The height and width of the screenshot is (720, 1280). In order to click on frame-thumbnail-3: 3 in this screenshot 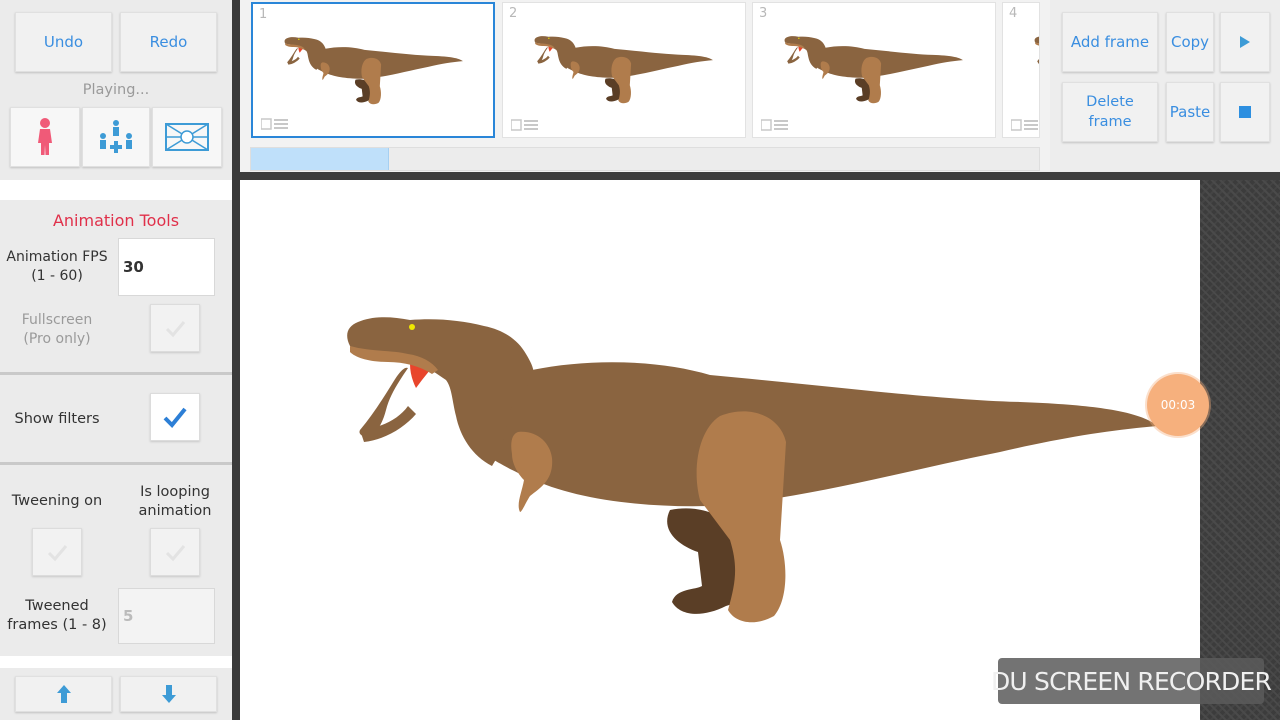, I will do `click(874, 70)`.